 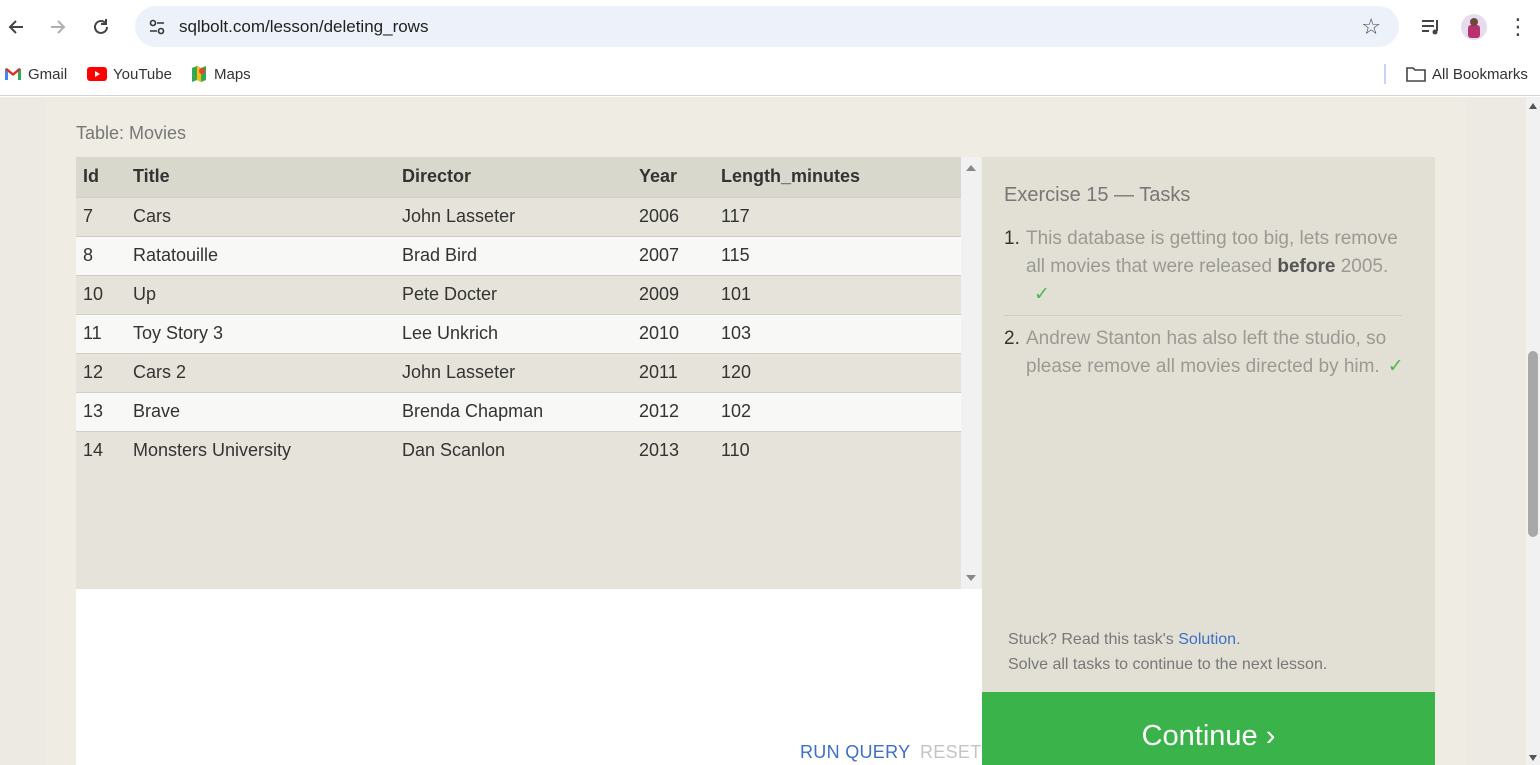 I want to click on url-text: sqlbolt.com/lesson/deleting_rows, so click(x=303, y=27).